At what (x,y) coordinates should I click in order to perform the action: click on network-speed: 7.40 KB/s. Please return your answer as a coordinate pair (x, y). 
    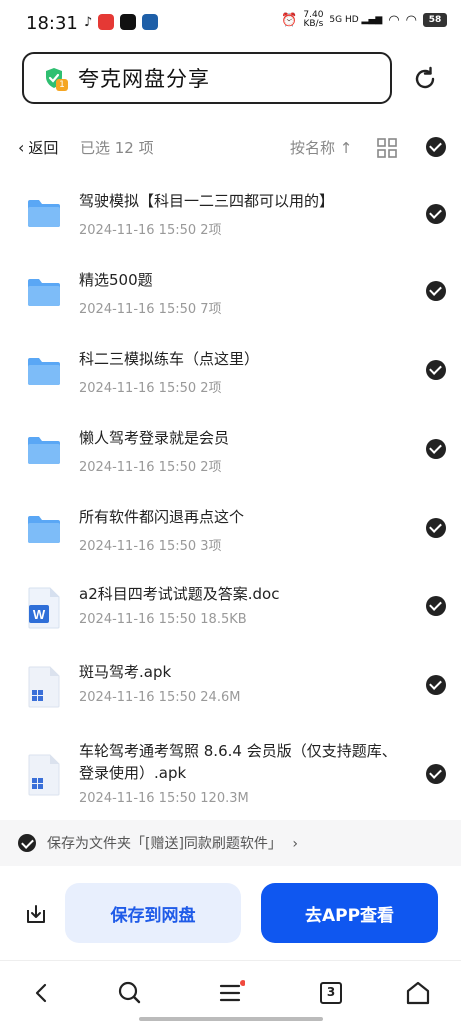
    Looking at the image, I should click on (313, 20).